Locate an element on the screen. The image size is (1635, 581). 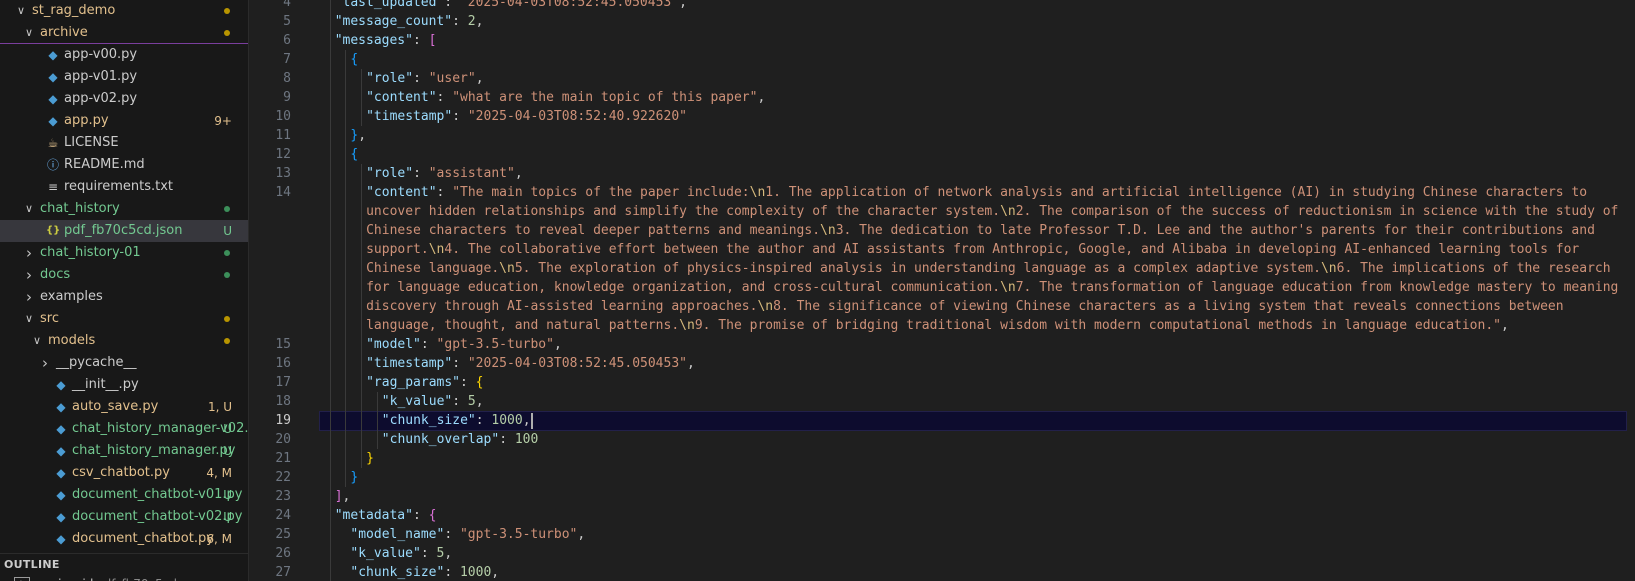
code-line: 7{ is located at coordinates (942, 59).